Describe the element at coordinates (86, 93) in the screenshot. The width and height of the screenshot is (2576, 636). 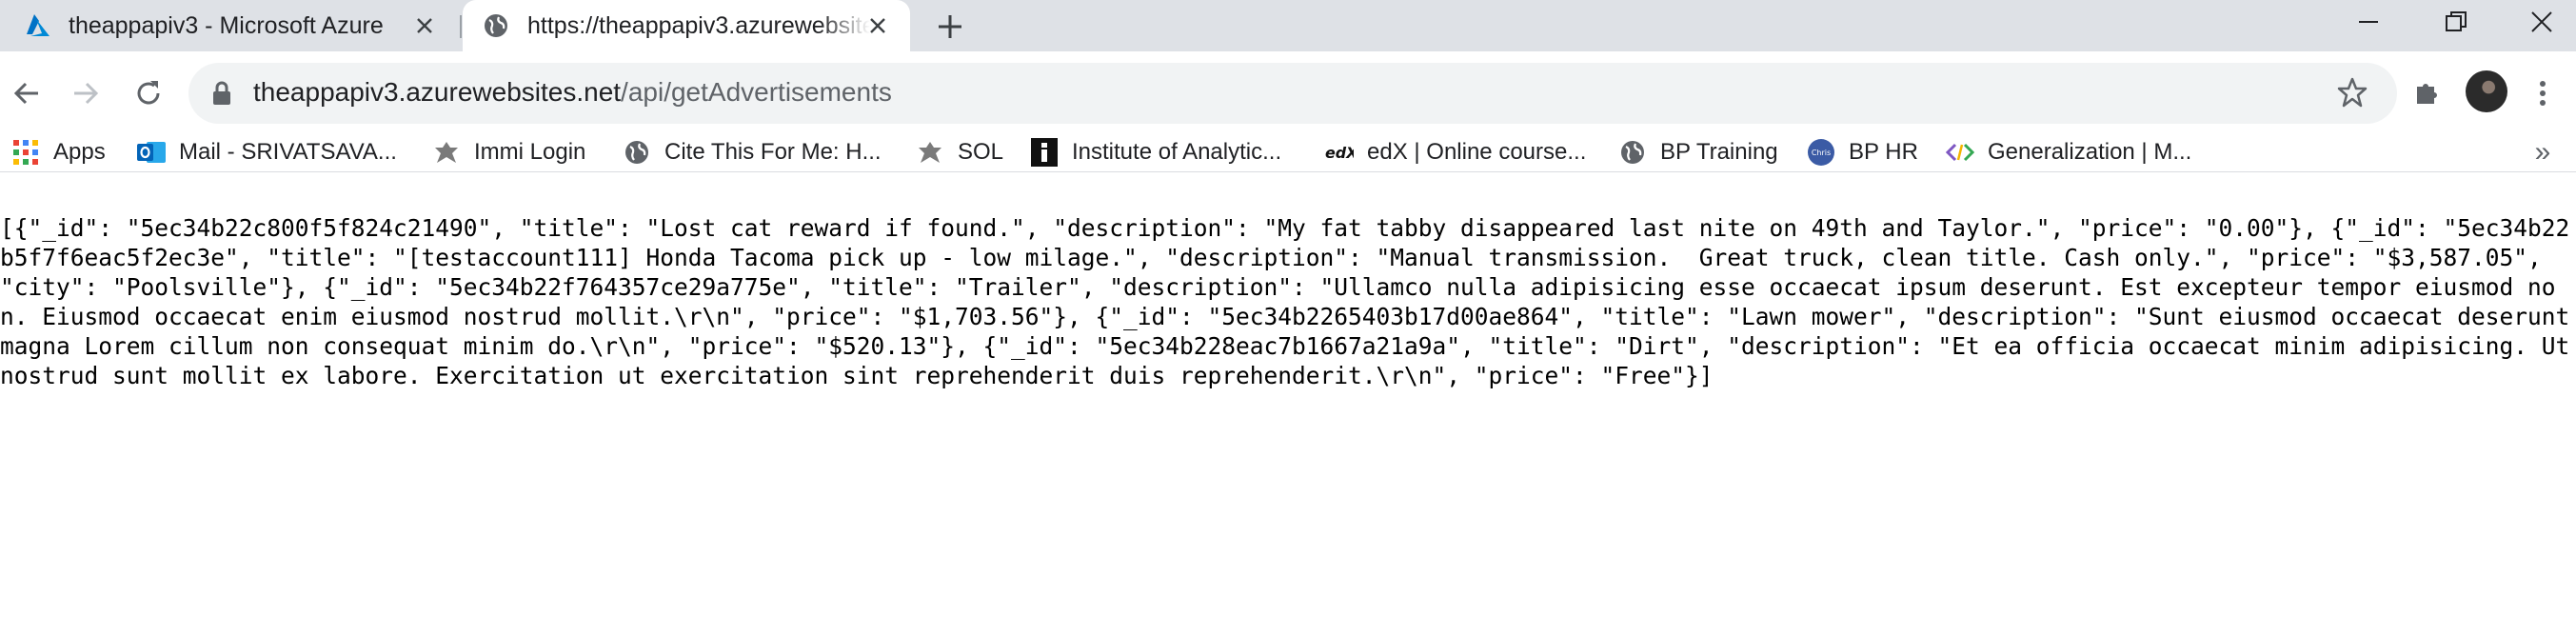
I see `forward-arrow-icon` at that location.